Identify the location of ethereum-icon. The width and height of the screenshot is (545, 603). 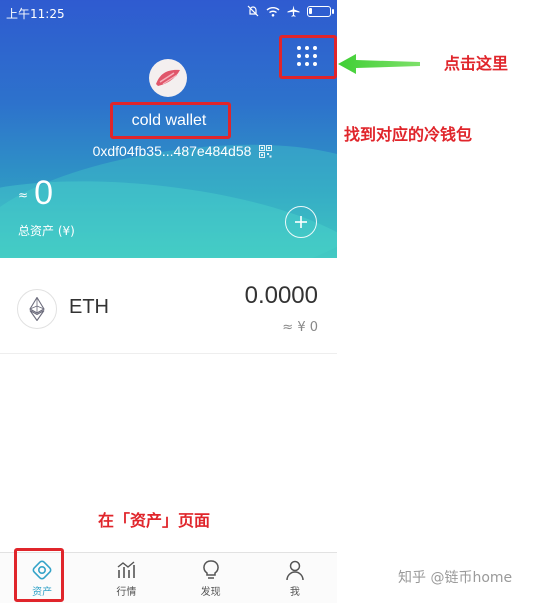
(37, 309).